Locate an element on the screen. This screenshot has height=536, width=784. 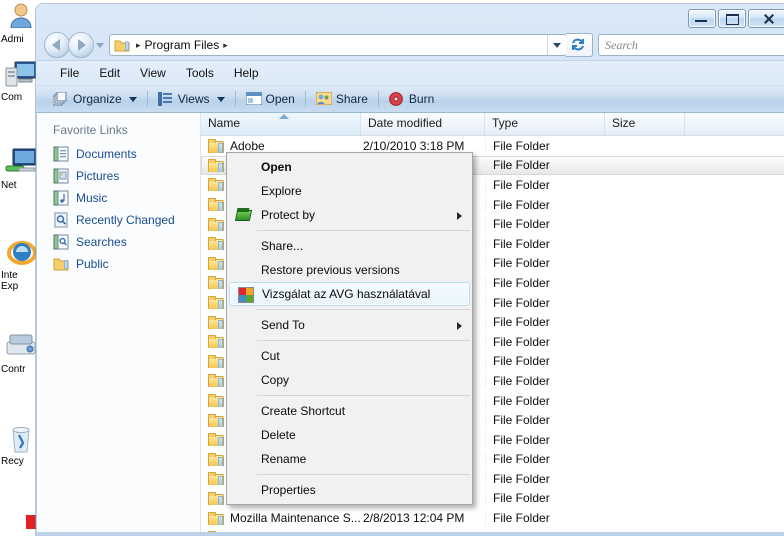
computer-icon is located at coordinates (21, 76).